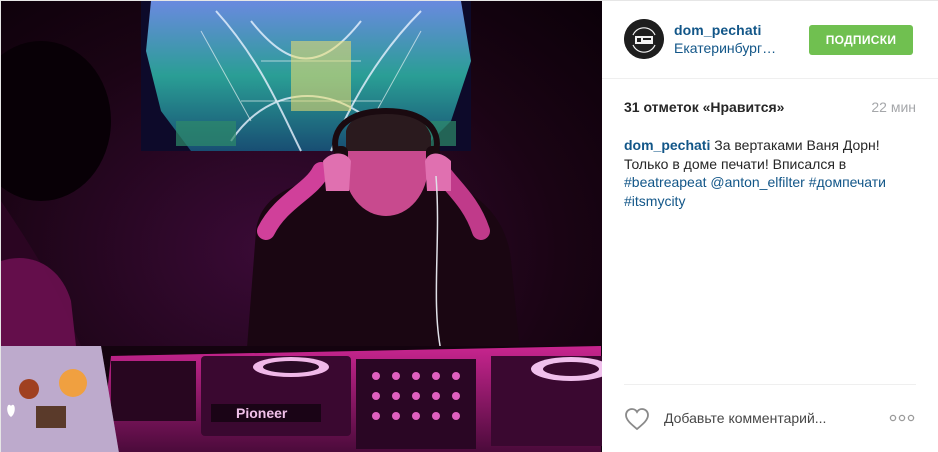 The image size is (938, 452). What do you see at coordinates (757, 182) in the screenshot?
I see `mention-anton-elfilter: @anton_elfilter` at bounding box center [757, 182].